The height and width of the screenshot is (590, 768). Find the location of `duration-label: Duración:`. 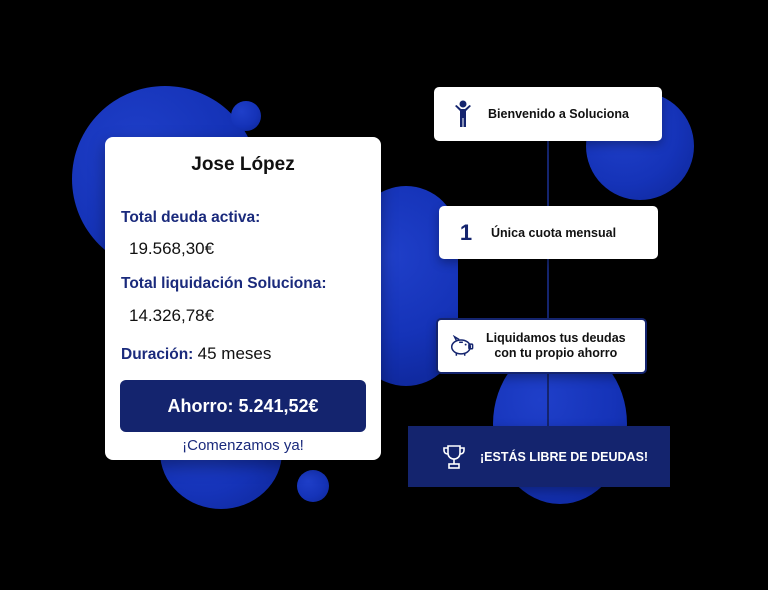

duration-label: Duración: is located at coordinates (157, 354).